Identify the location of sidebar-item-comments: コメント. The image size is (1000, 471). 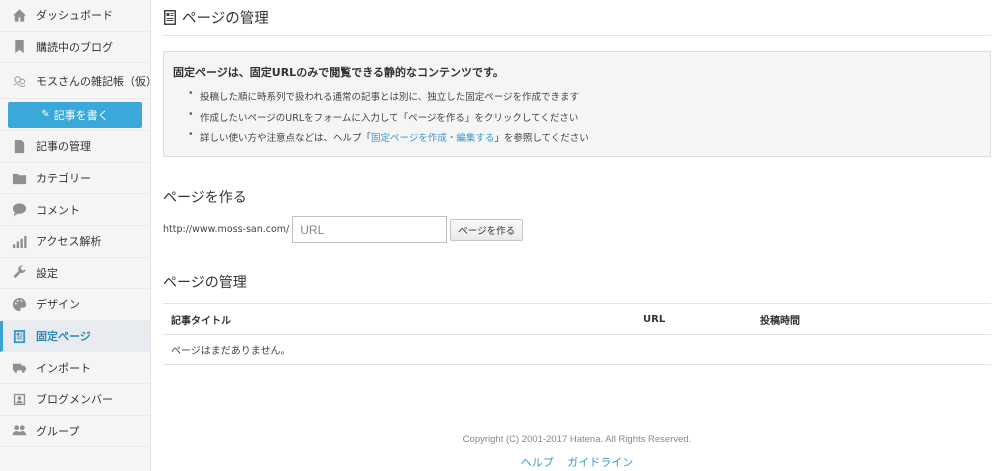
(75, 210).